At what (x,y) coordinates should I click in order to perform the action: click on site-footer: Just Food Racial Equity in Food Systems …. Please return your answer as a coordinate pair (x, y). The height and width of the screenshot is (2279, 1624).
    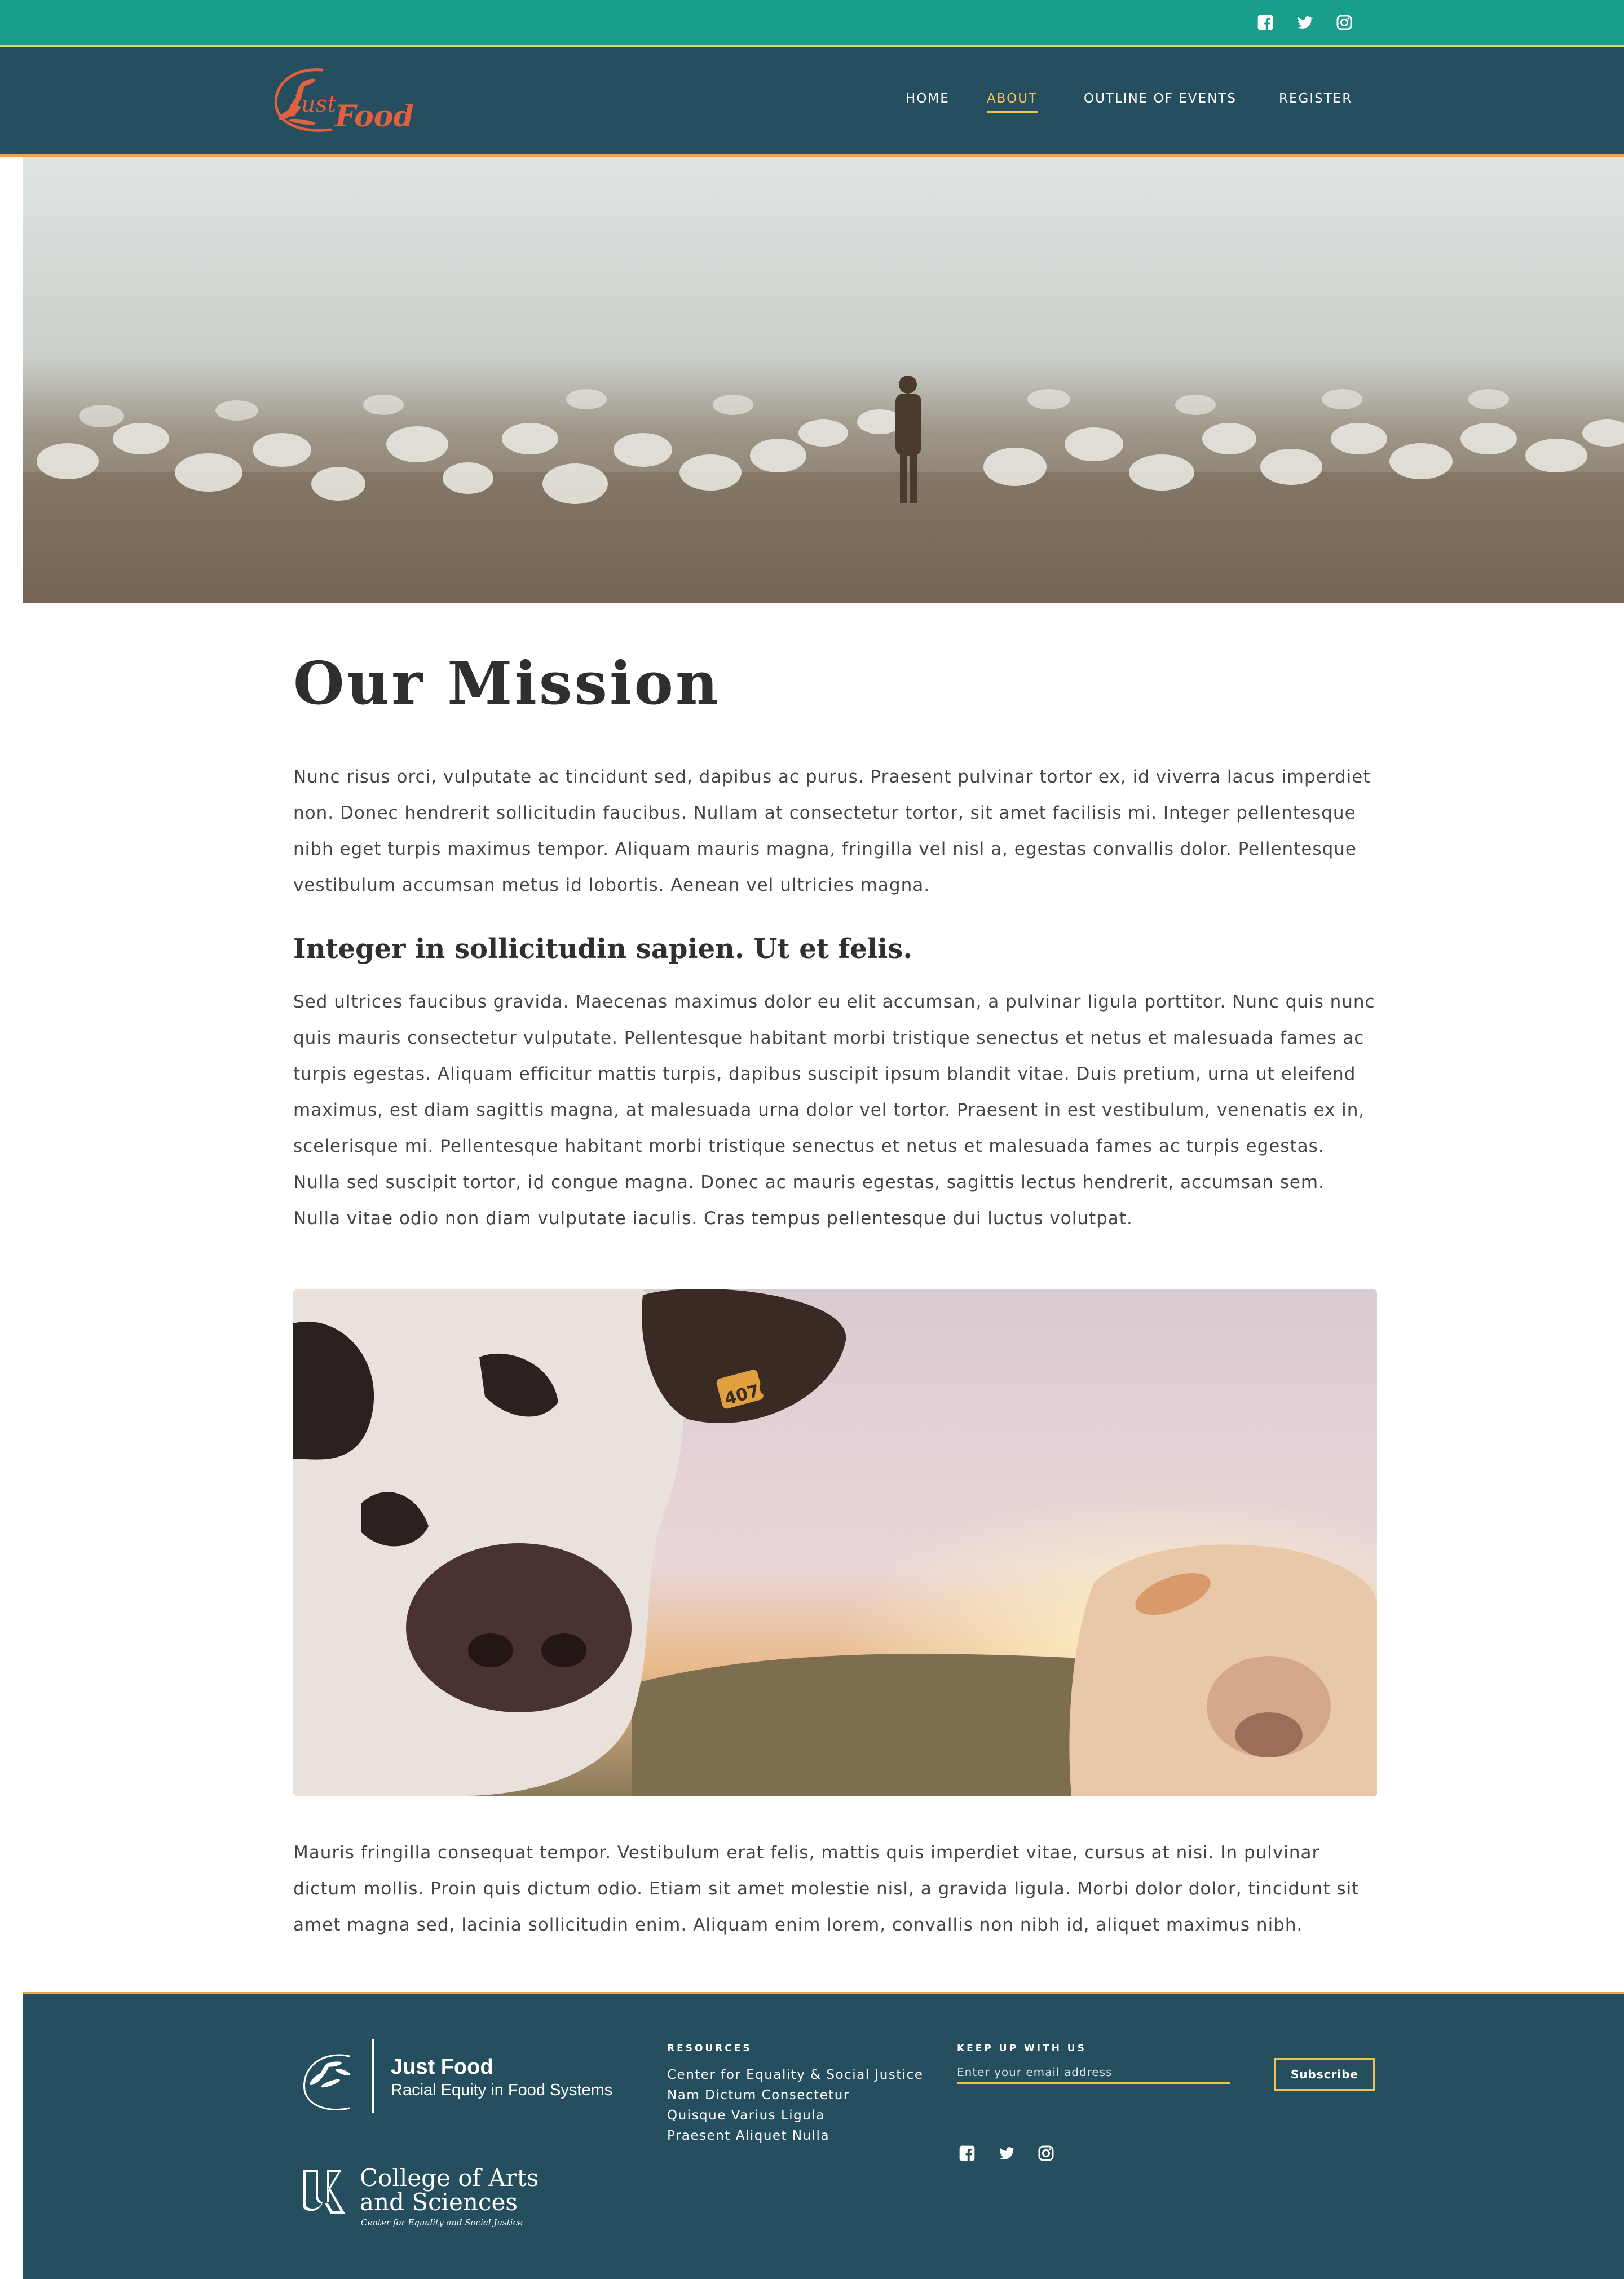
    Looking at the image, I should click on (824, 2135).